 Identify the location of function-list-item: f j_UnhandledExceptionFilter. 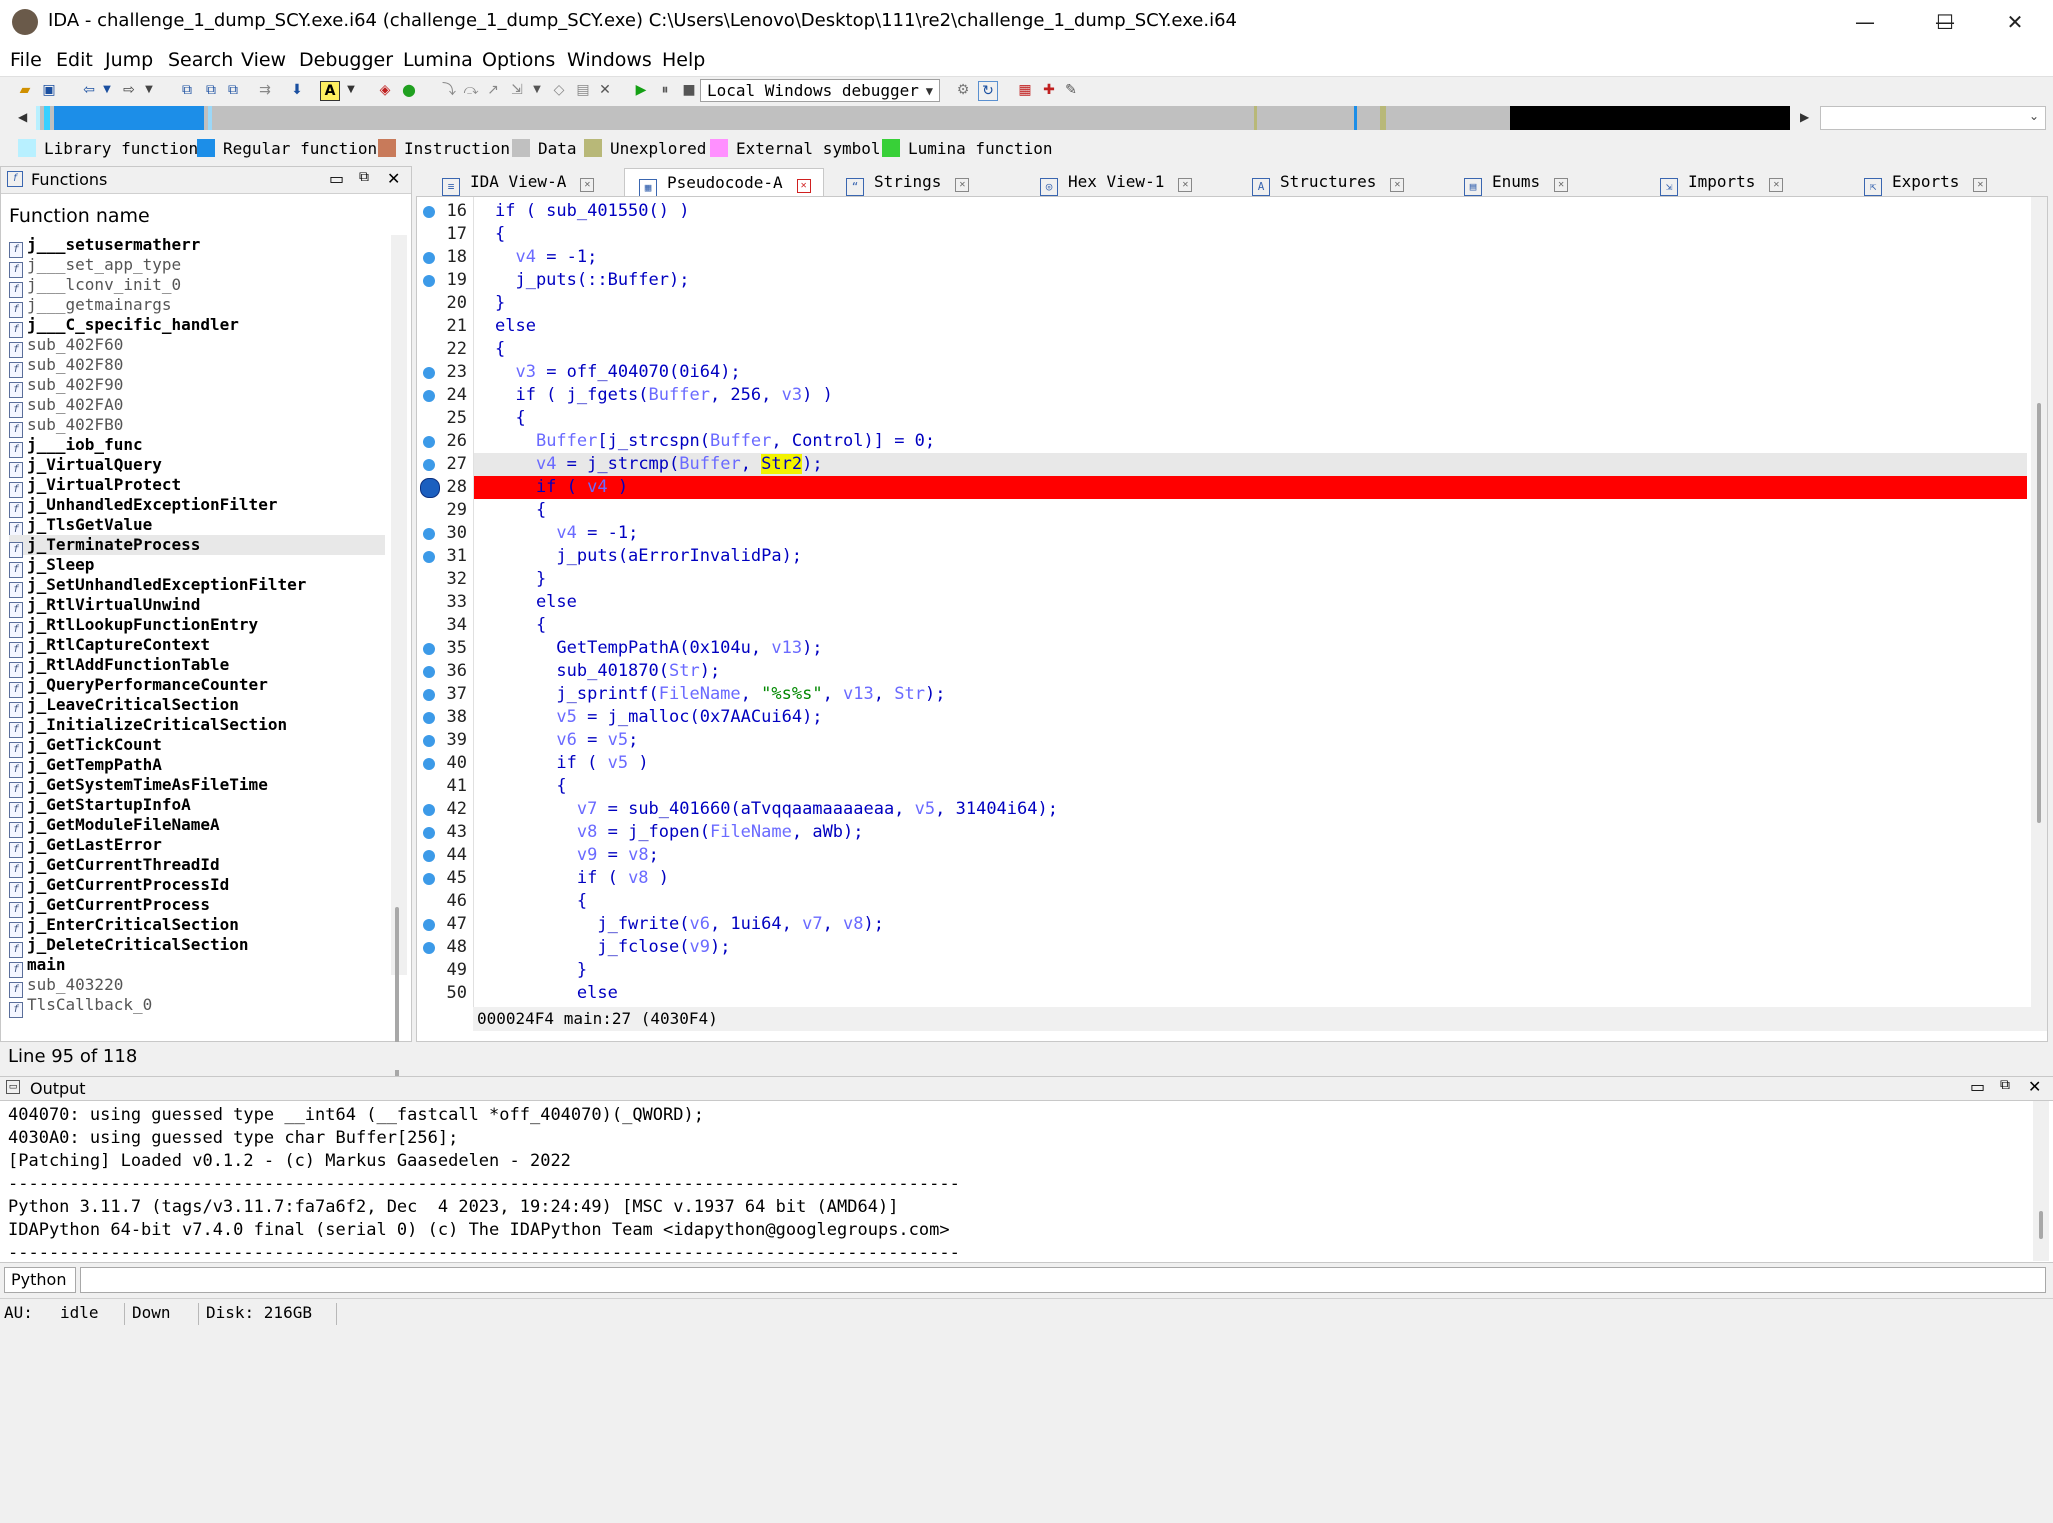
(197, 506).